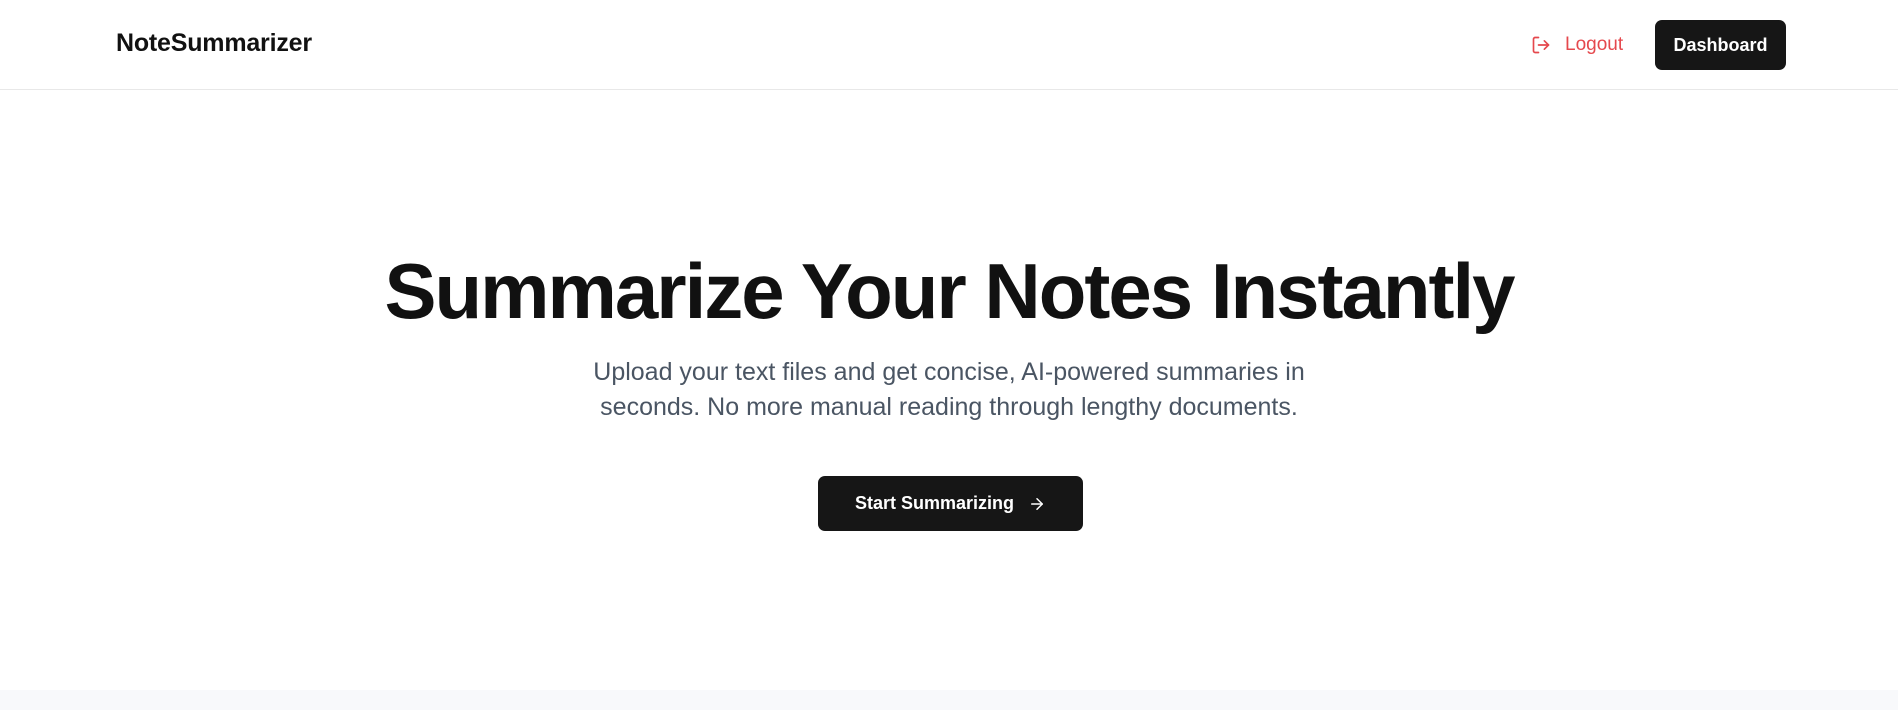 The height and width of the screenshot is (710, 1898). Describe the element at coordinates (949, 45) in the screenshot. I see `top-nav: NoteSummarizer Logout Dashboard` at that location.